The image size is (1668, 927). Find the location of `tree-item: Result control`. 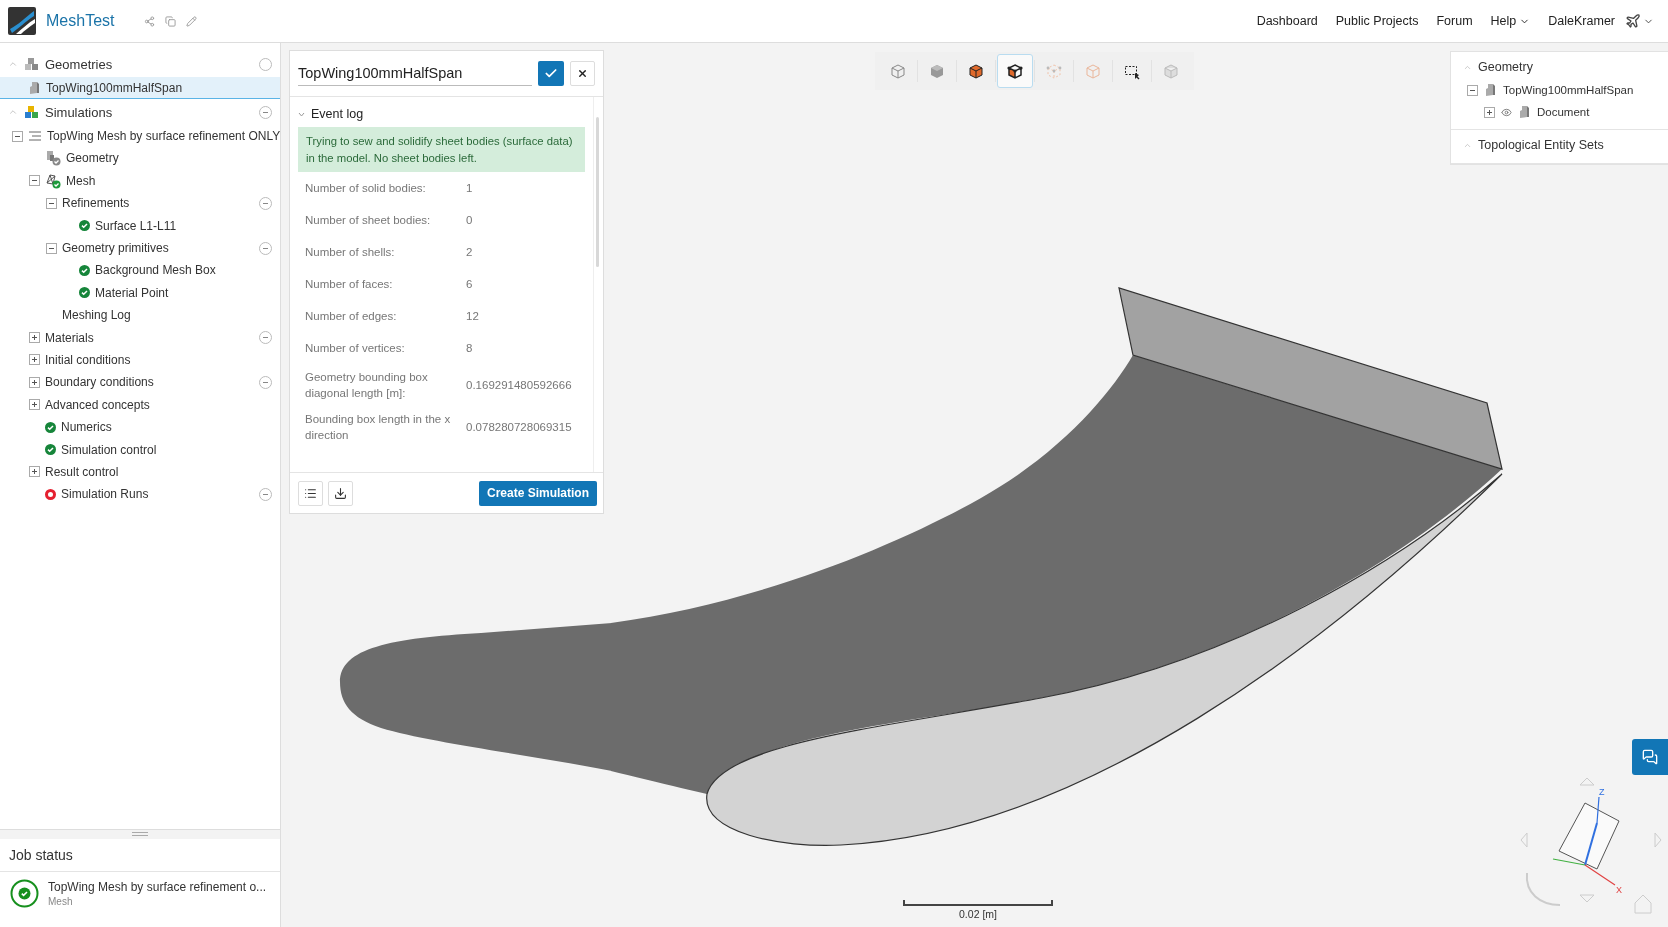

tree-item: Result control is located at coordinates (140, 472).